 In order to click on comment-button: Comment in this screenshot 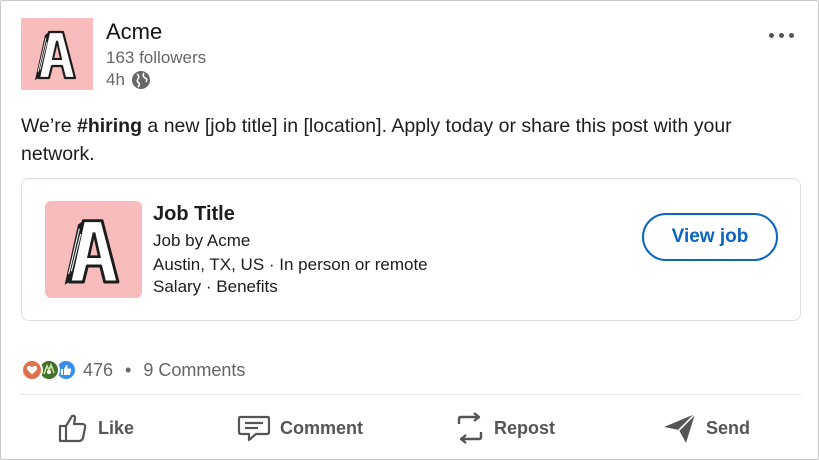, I will do `click(299, 428)`.